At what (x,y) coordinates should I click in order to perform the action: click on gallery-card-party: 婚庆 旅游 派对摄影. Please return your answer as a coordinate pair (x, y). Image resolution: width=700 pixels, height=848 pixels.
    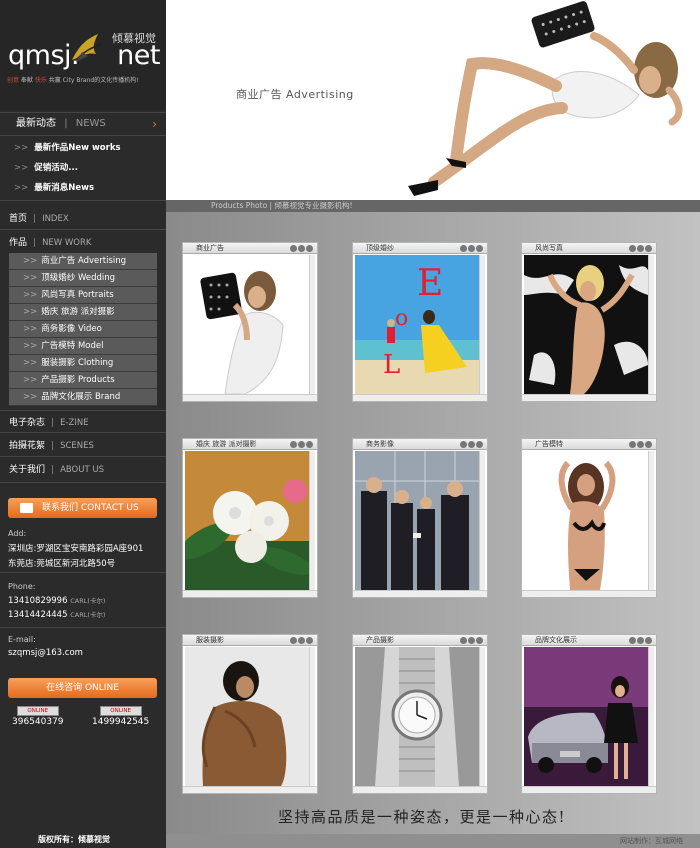
    Looking at the image, I should click on (250, 518).